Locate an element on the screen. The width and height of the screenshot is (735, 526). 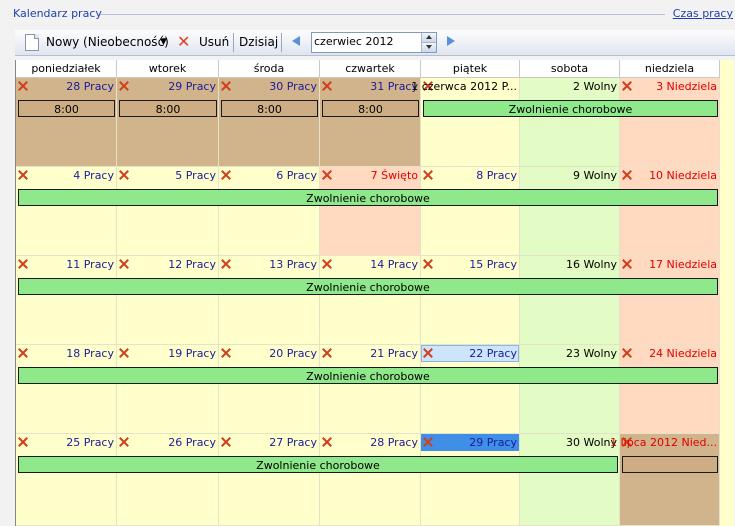
day-number: 4 Pracy is located at coordinates (93, 175).